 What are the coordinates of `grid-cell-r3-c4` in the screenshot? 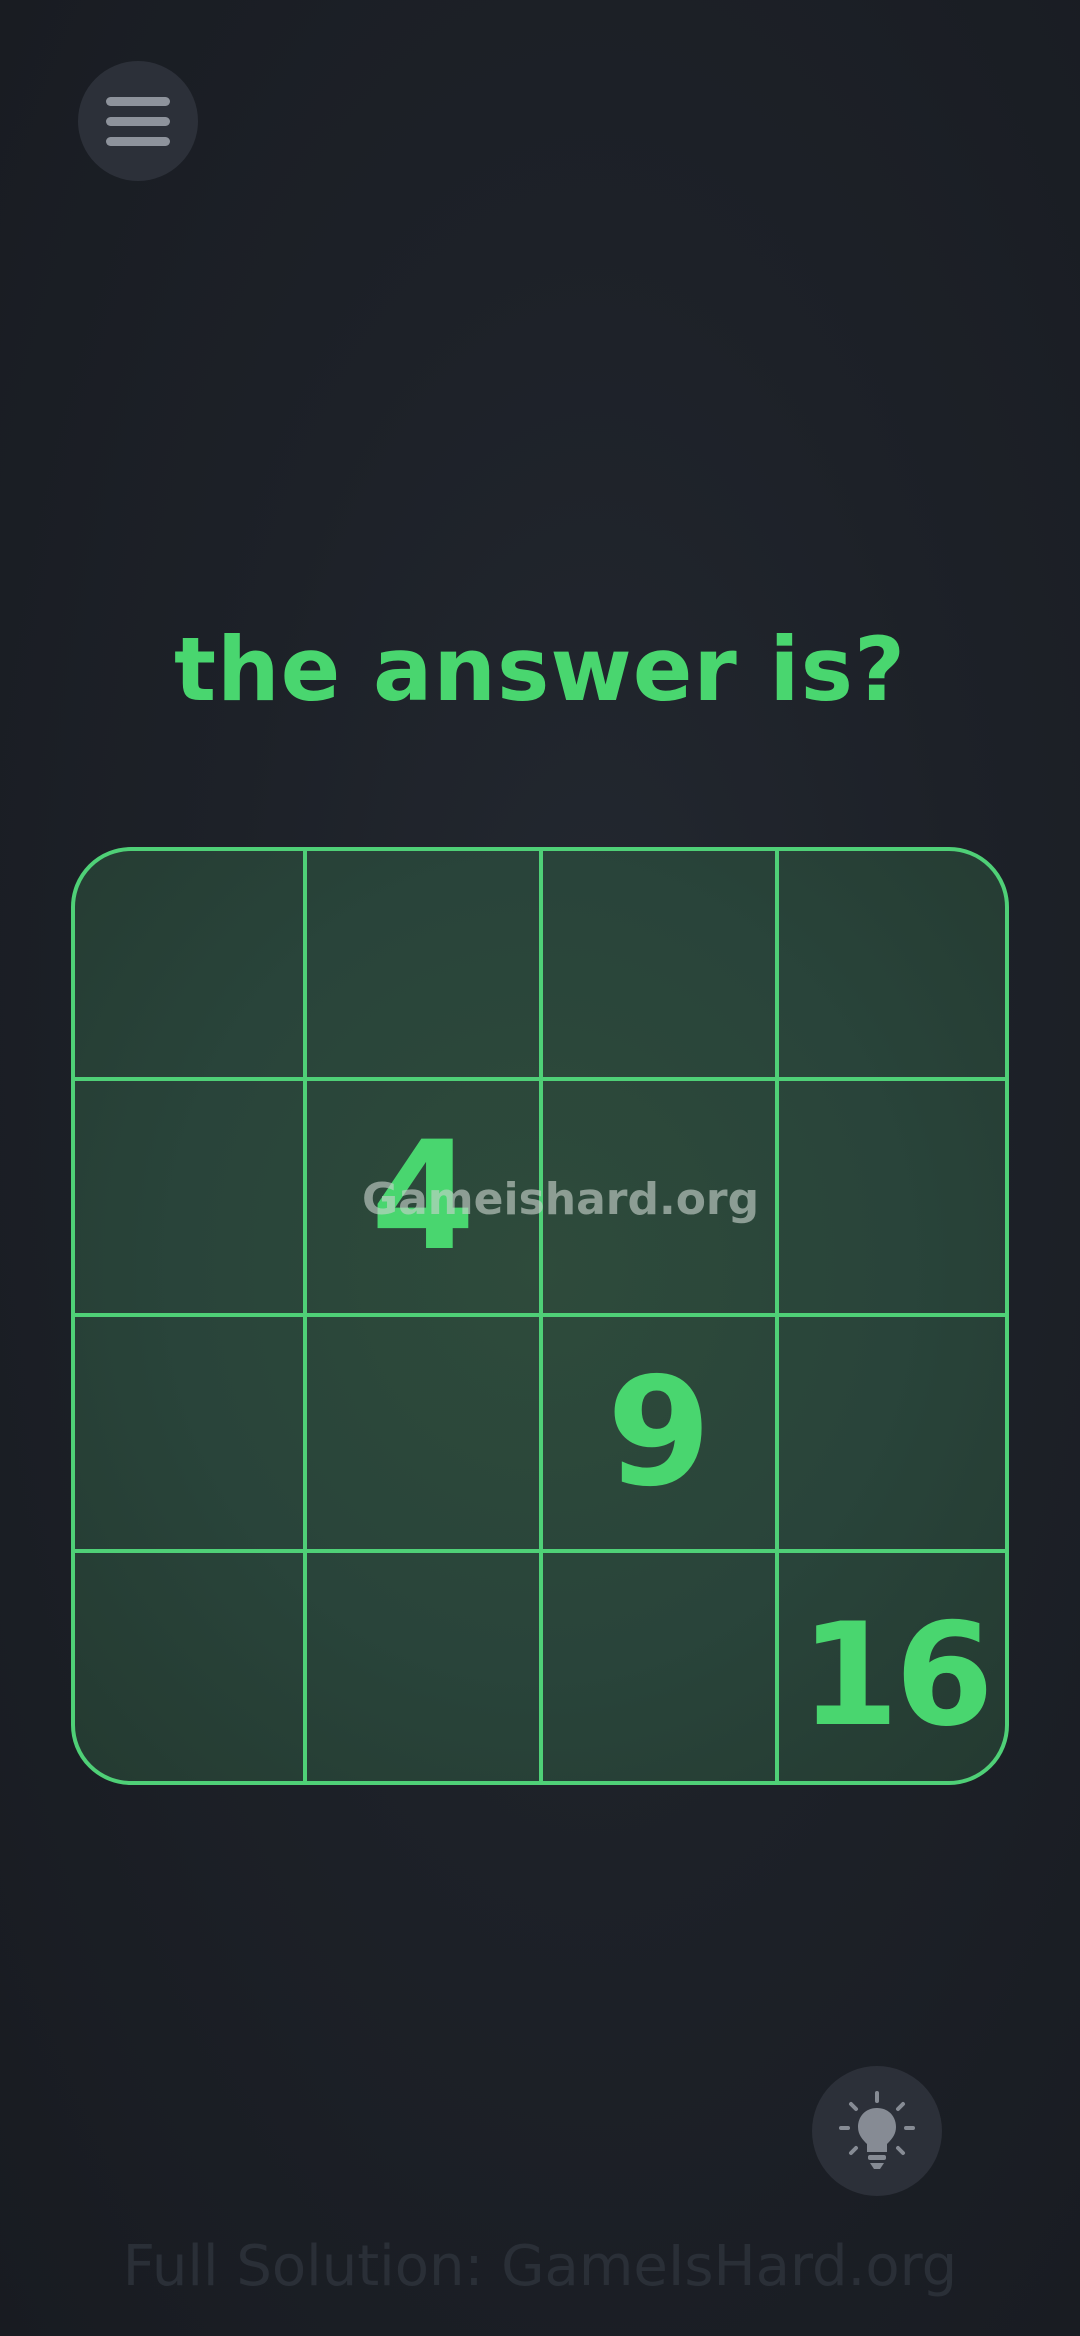 It's located at (892, 1435).